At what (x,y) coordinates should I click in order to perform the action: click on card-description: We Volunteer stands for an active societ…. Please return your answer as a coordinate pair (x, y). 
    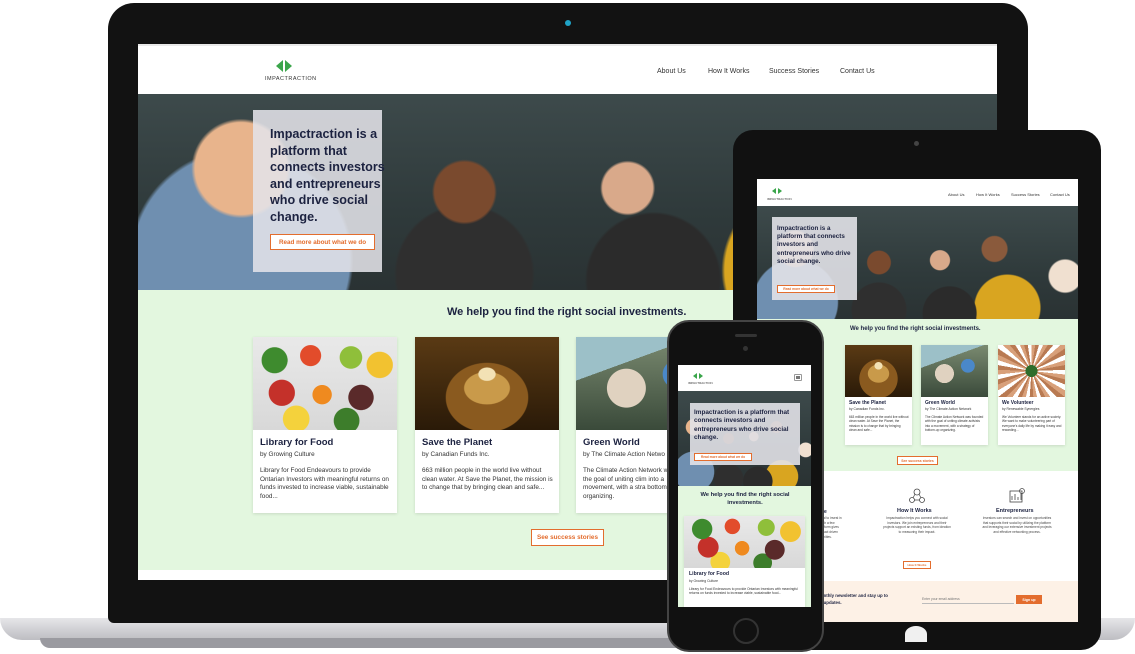
    Looking at the image, I should click on (1032, 423).